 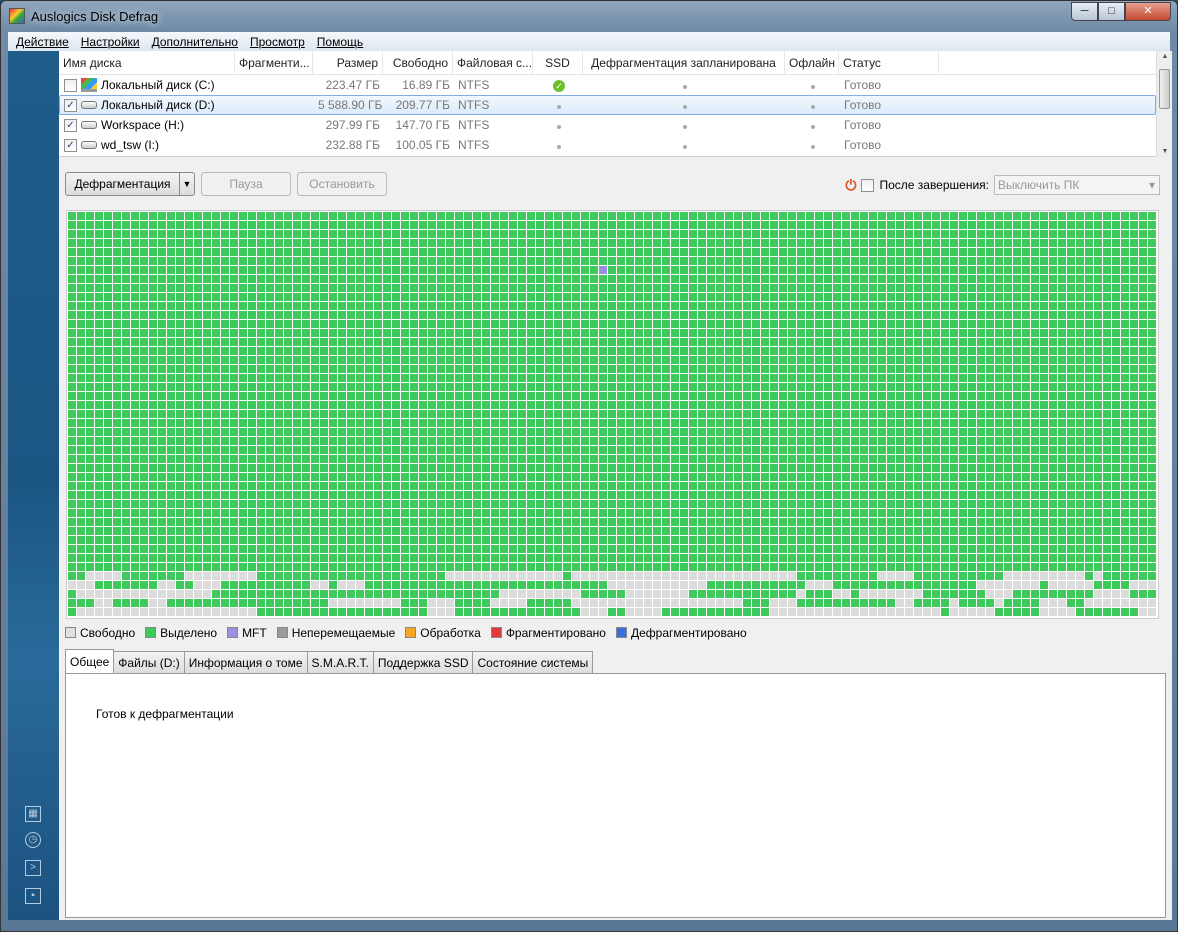 What do you see at coordinates (1084, 11) in the screenshot?
I see `minimize-button: ─` at bounding box center [1084, 11].